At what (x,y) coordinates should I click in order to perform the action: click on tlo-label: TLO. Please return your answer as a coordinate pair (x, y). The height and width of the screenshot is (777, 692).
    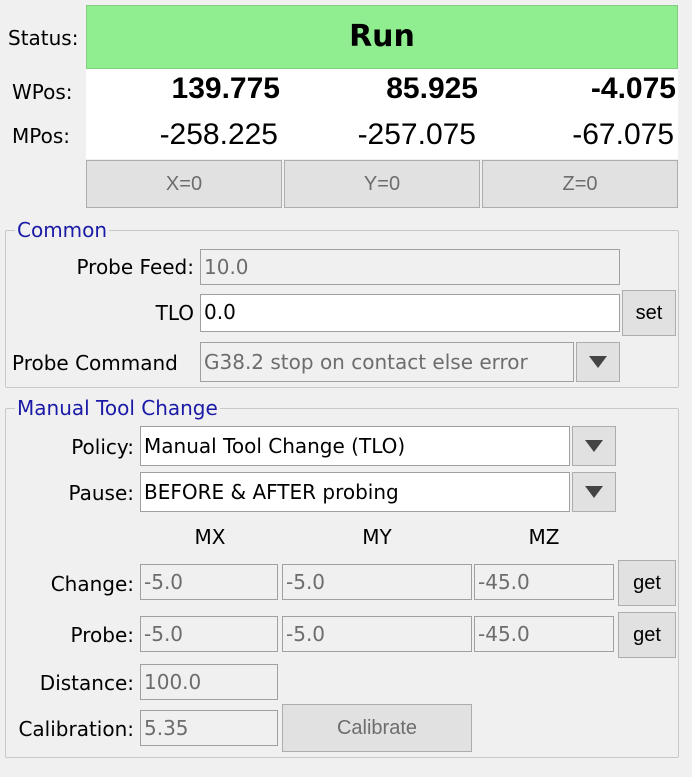
    Looking at the image, I should click on (174, 313).